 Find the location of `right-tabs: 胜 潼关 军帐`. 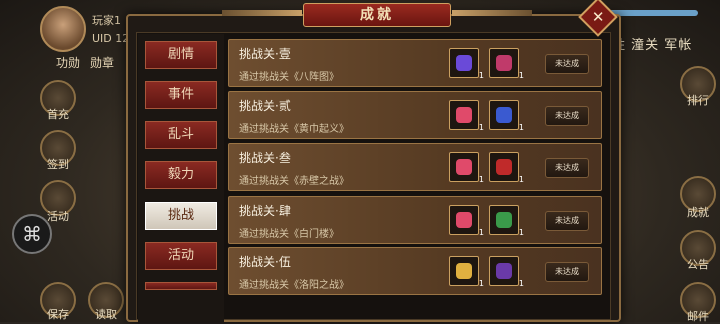

right-tabs: 胜 潼关 军帐 is located at coordinates (652, 43).